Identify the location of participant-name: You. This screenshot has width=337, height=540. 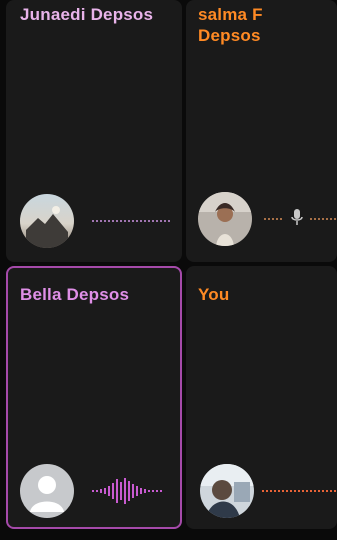
(214, 294).